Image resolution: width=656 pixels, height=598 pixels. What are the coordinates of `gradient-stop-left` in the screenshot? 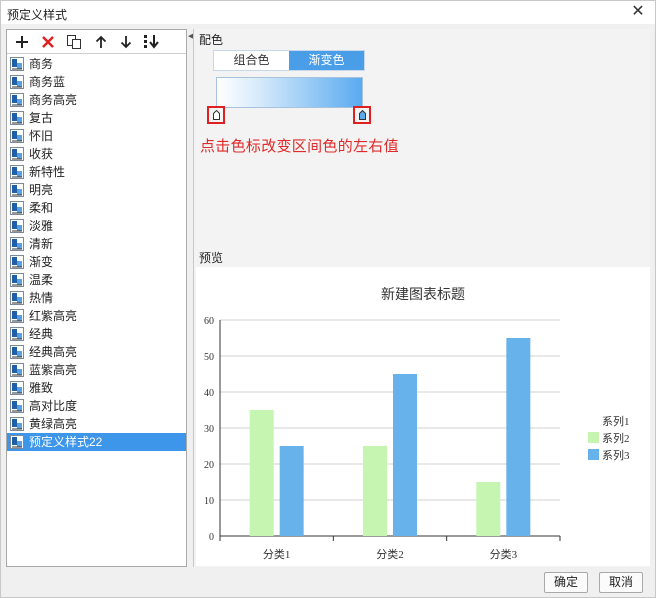 It's located at (216, 115).